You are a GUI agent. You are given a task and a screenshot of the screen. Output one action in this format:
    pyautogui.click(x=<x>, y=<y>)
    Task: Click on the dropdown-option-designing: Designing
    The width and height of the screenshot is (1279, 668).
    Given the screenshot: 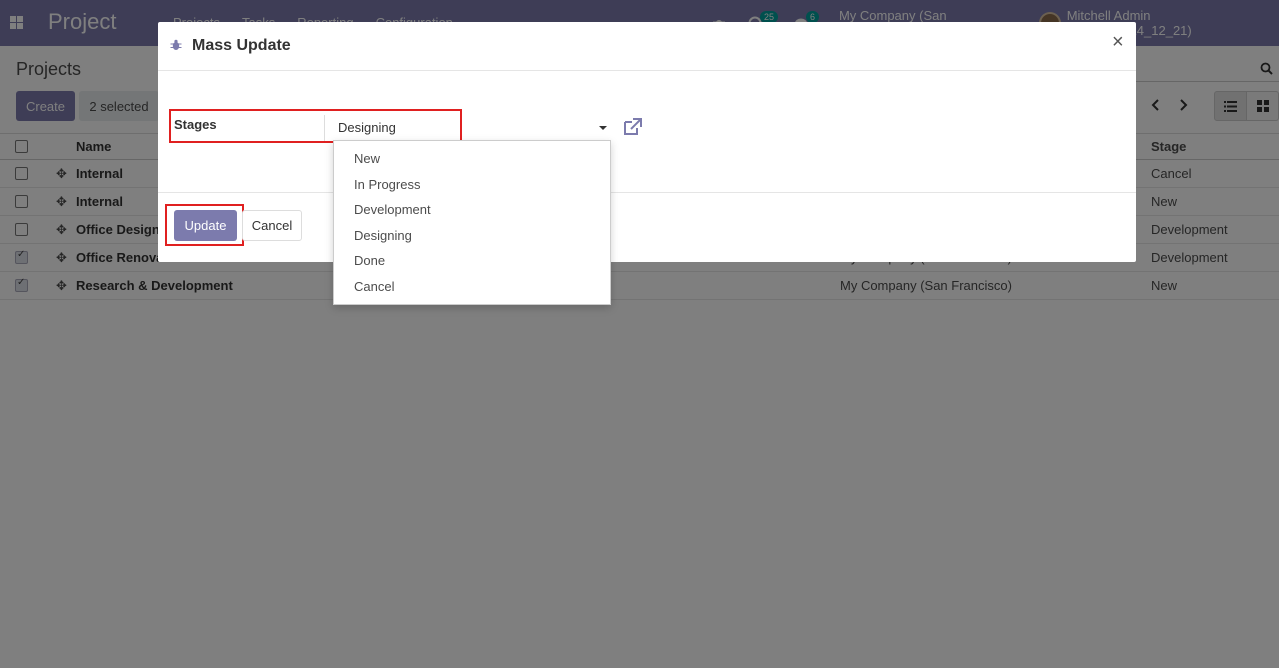 What is the action you would take?
    pyautogui.click(x=383, y=235)
    